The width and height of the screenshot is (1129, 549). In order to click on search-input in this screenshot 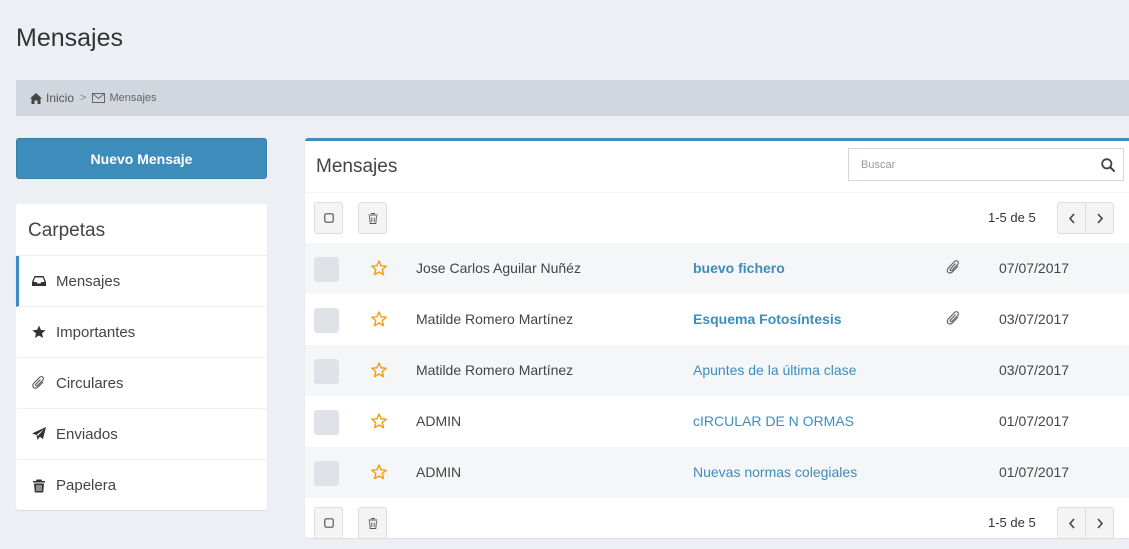, I will do `click(971, 164)`.